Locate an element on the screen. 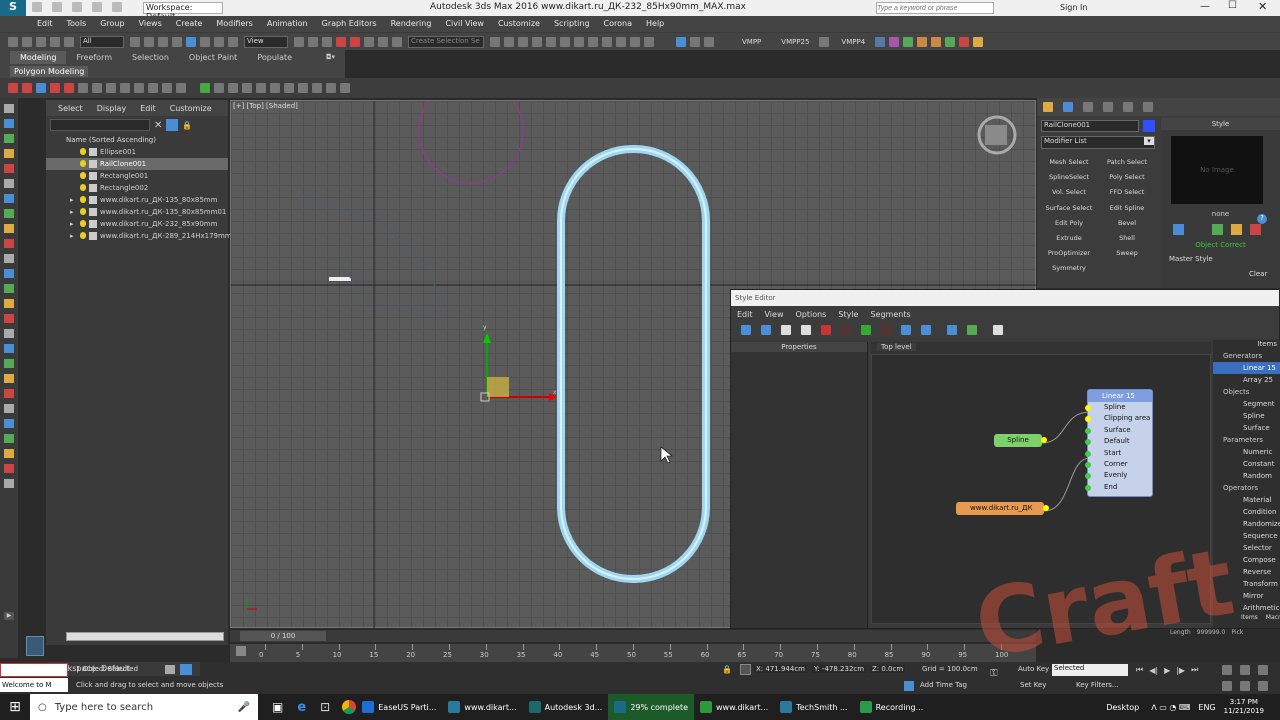 The height and width of the screenshot is (720, 1280). menu-rendering: Rendering is located at coordinates (411, 24).